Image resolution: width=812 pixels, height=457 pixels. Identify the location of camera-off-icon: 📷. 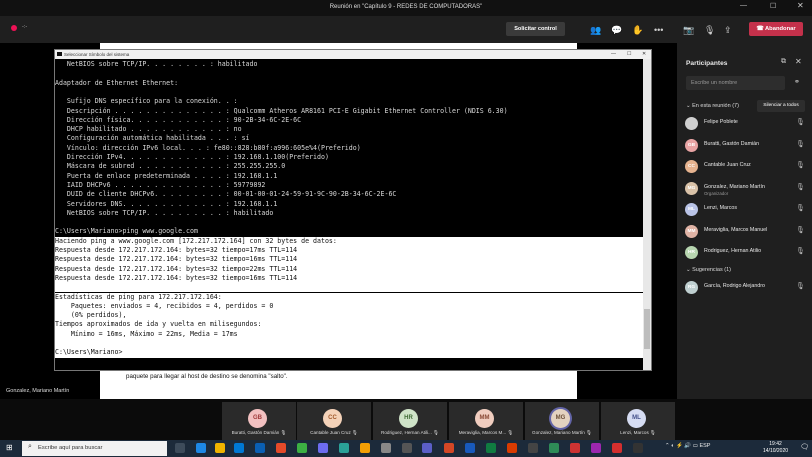
(688, 30).